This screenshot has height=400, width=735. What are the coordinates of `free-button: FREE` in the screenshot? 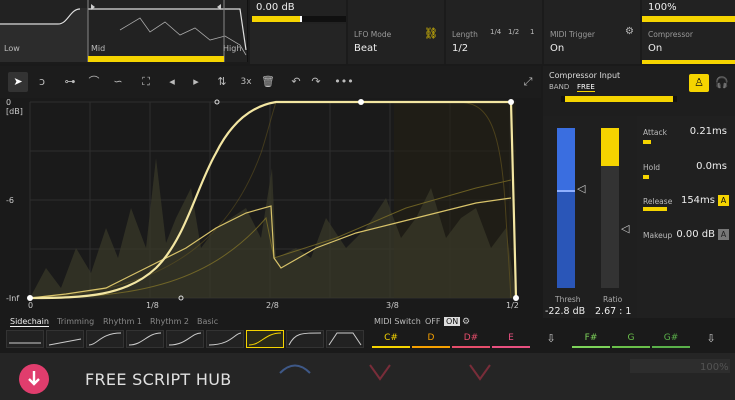 It's located at (586, 87).